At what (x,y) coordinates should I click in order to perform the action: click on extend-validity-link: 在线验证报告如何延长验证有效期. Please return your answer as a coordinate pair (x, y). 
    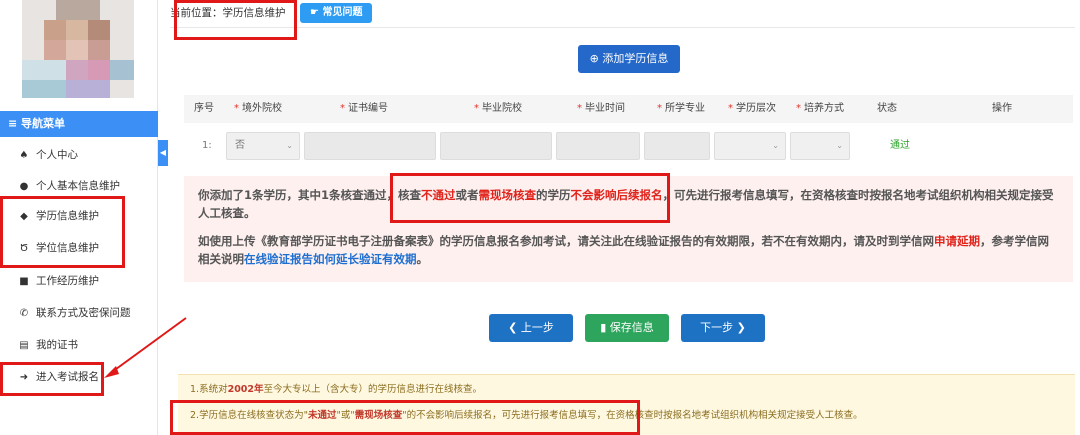
    Looking at the image, I should click on (330, 259).